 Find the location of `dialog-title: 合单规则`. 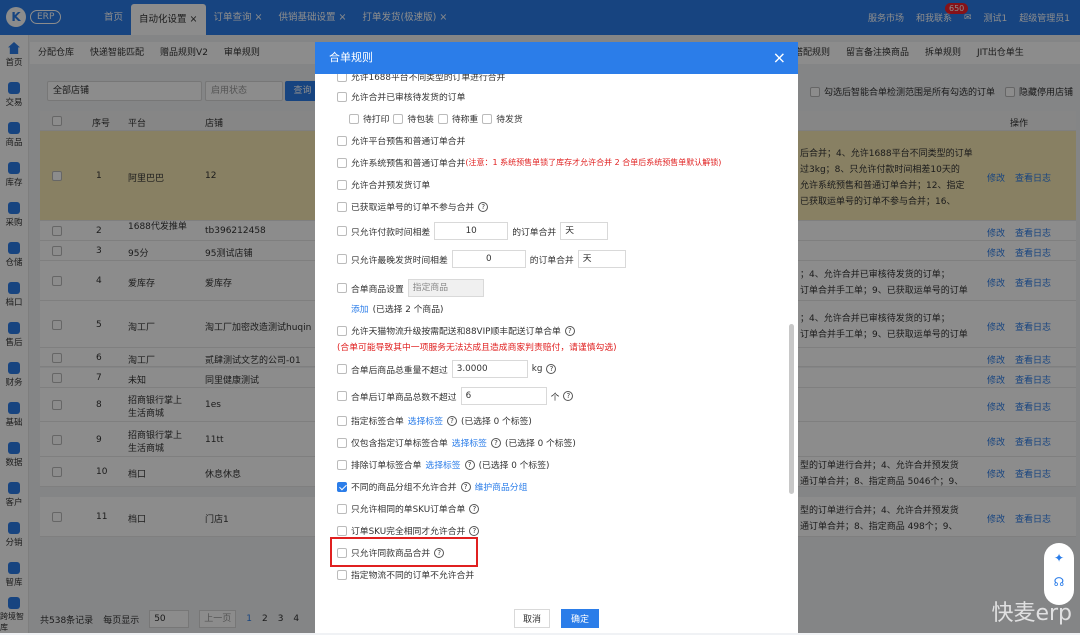

dialog-title: 合单规则 is located at coordinates (351, 57).